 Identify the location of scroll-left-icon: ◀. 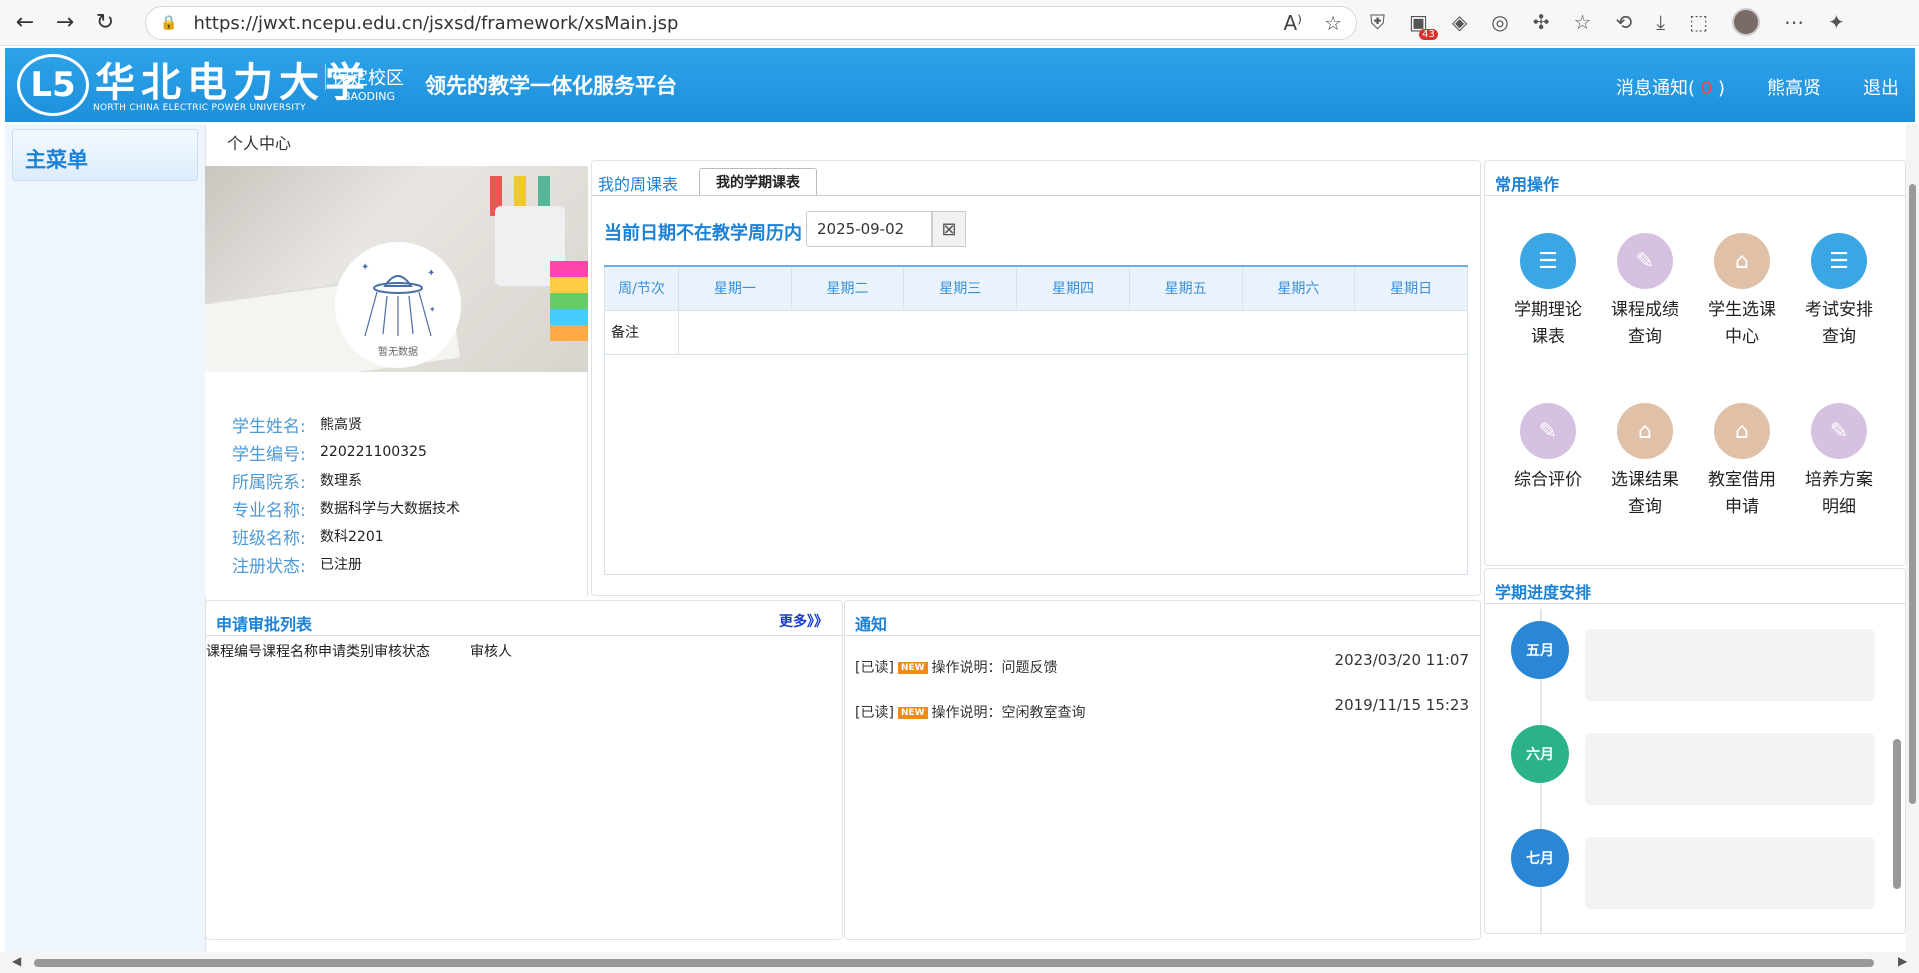
(16, 961).